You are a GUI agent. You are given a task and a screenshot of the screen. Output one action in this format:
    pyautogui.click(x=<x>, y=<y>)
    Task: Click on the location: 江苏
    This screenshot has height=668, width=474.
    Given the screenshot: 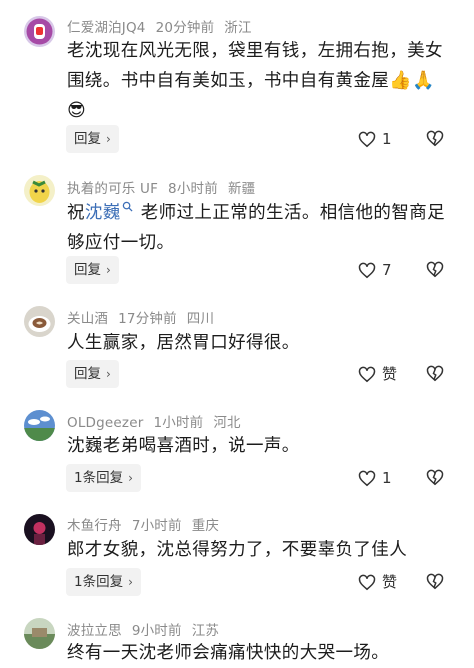 What is the action you would take?
    pyautogui.click(x=205, y=631)
    